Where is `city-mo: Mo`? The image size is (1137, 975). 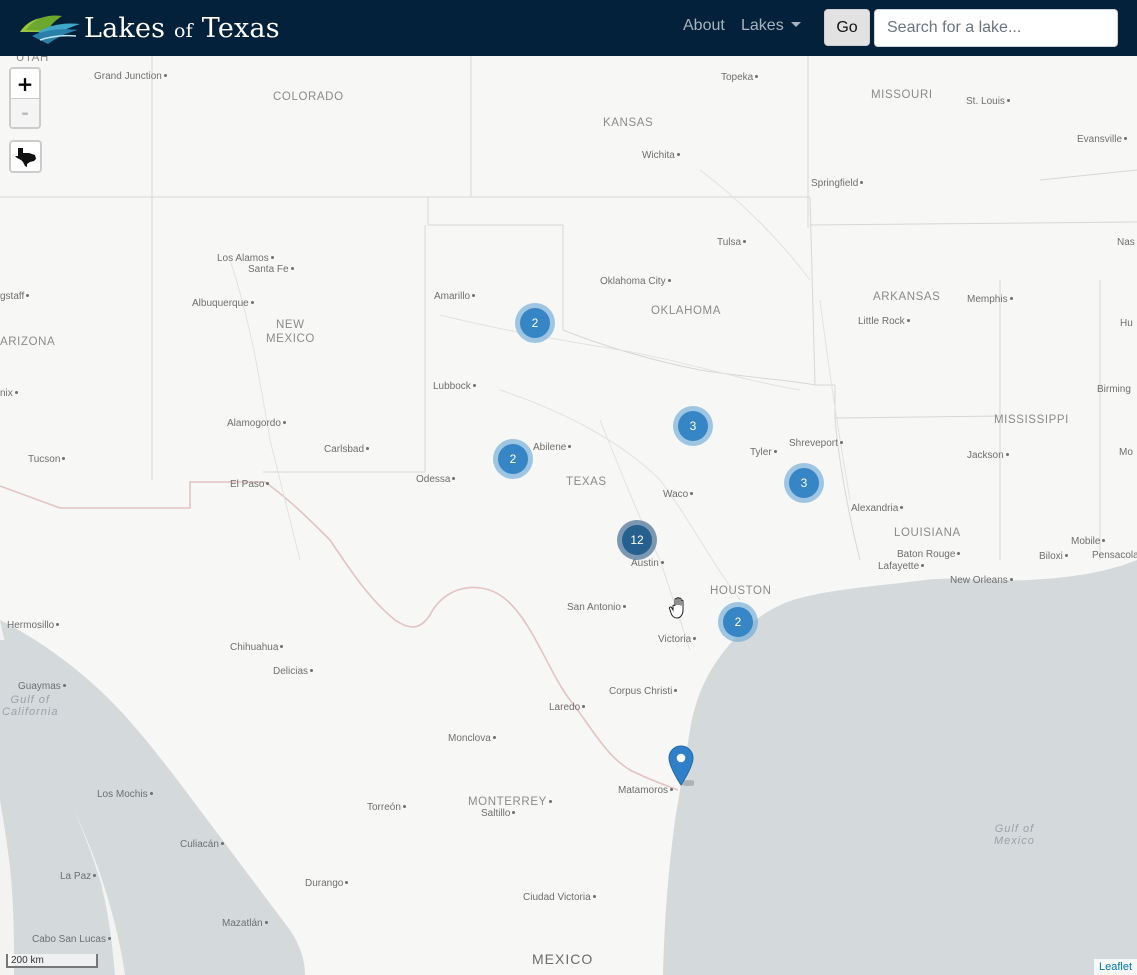 city-mo: Mo is located at coordinates (1126, 452).